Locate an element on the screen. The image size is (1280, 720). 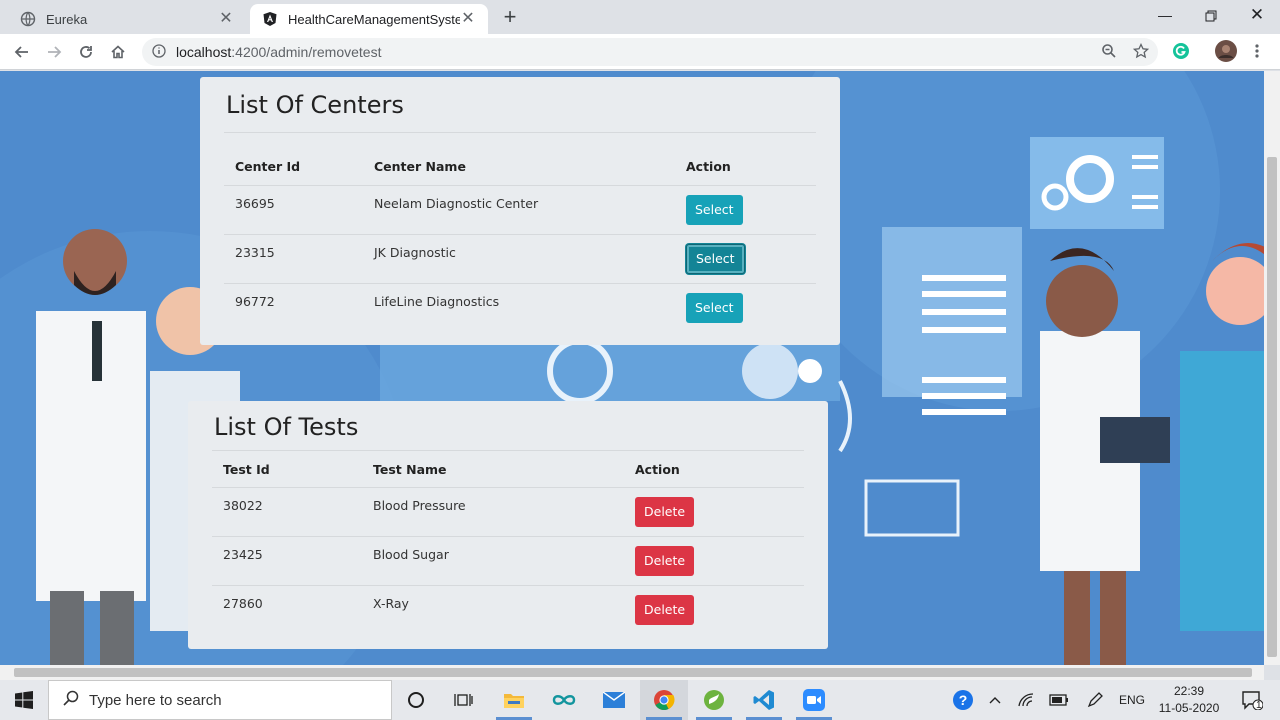
chrome-icon is located at coordinates (664, 700).